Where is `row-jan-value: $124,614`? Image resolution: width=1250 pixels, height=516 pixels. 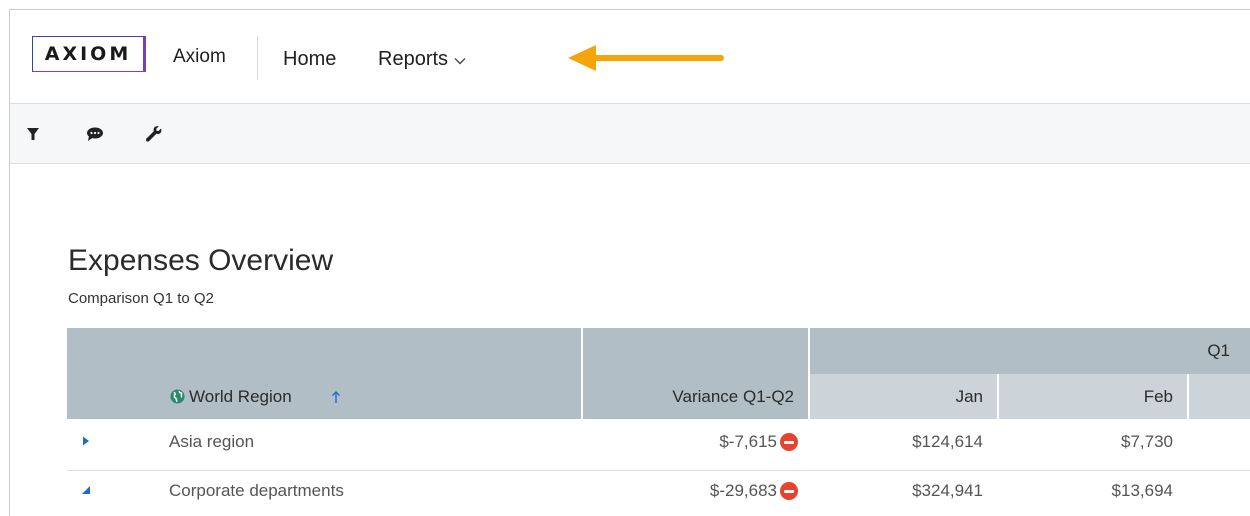 row-jan-value: $124,614 is located at coordinates (947, 441).